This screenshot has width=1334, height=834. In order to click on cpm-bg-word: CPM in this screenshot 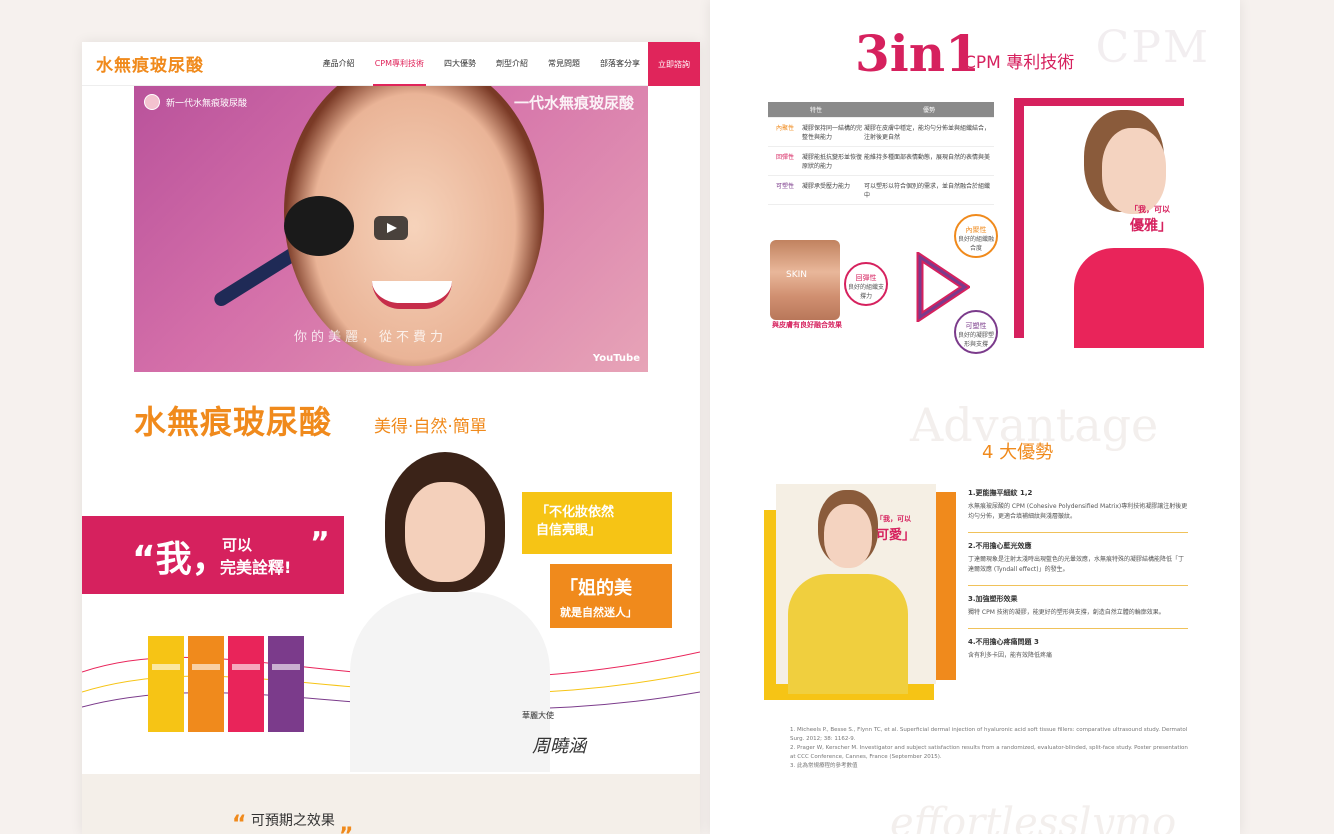, I will do `click(1152, 47)`.